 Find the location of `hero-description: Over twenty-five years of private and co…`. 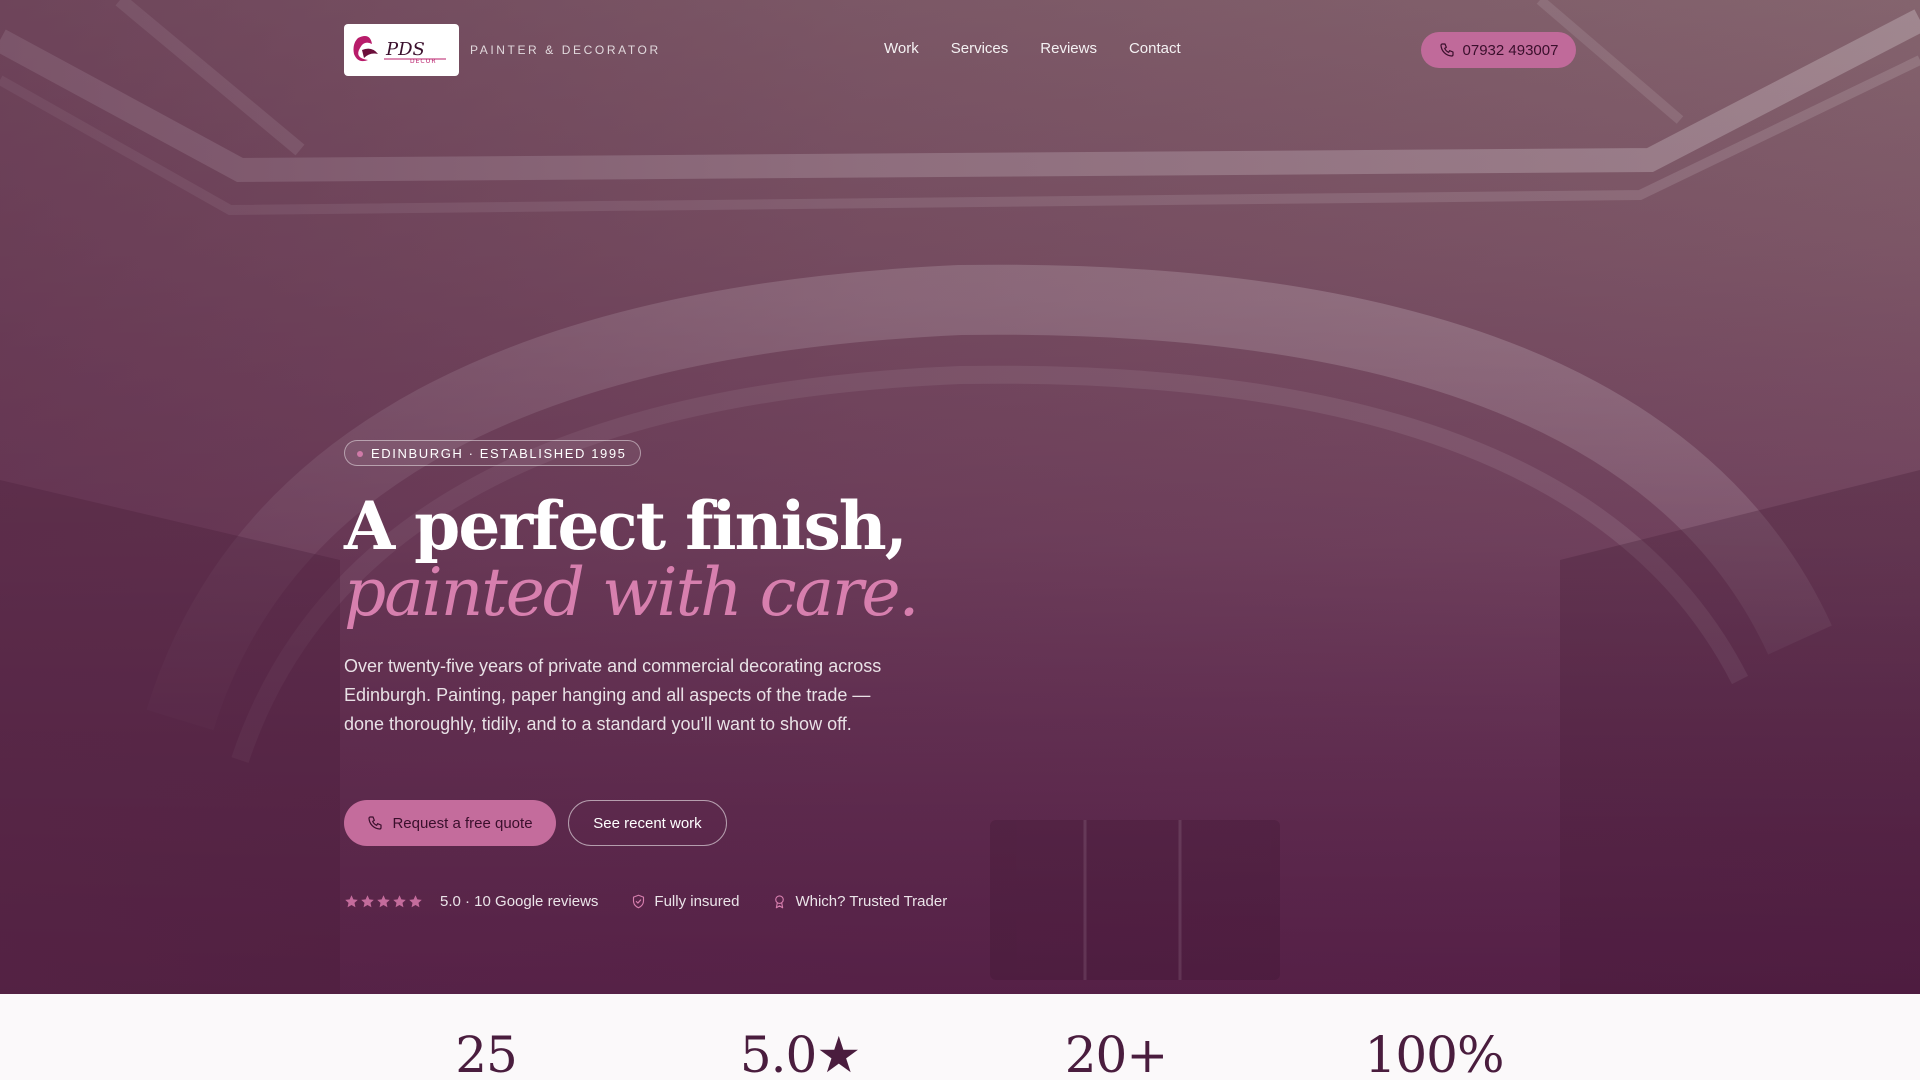

hero-description: Over twenty-five years of private and co… is located at coordinates (613, 695).